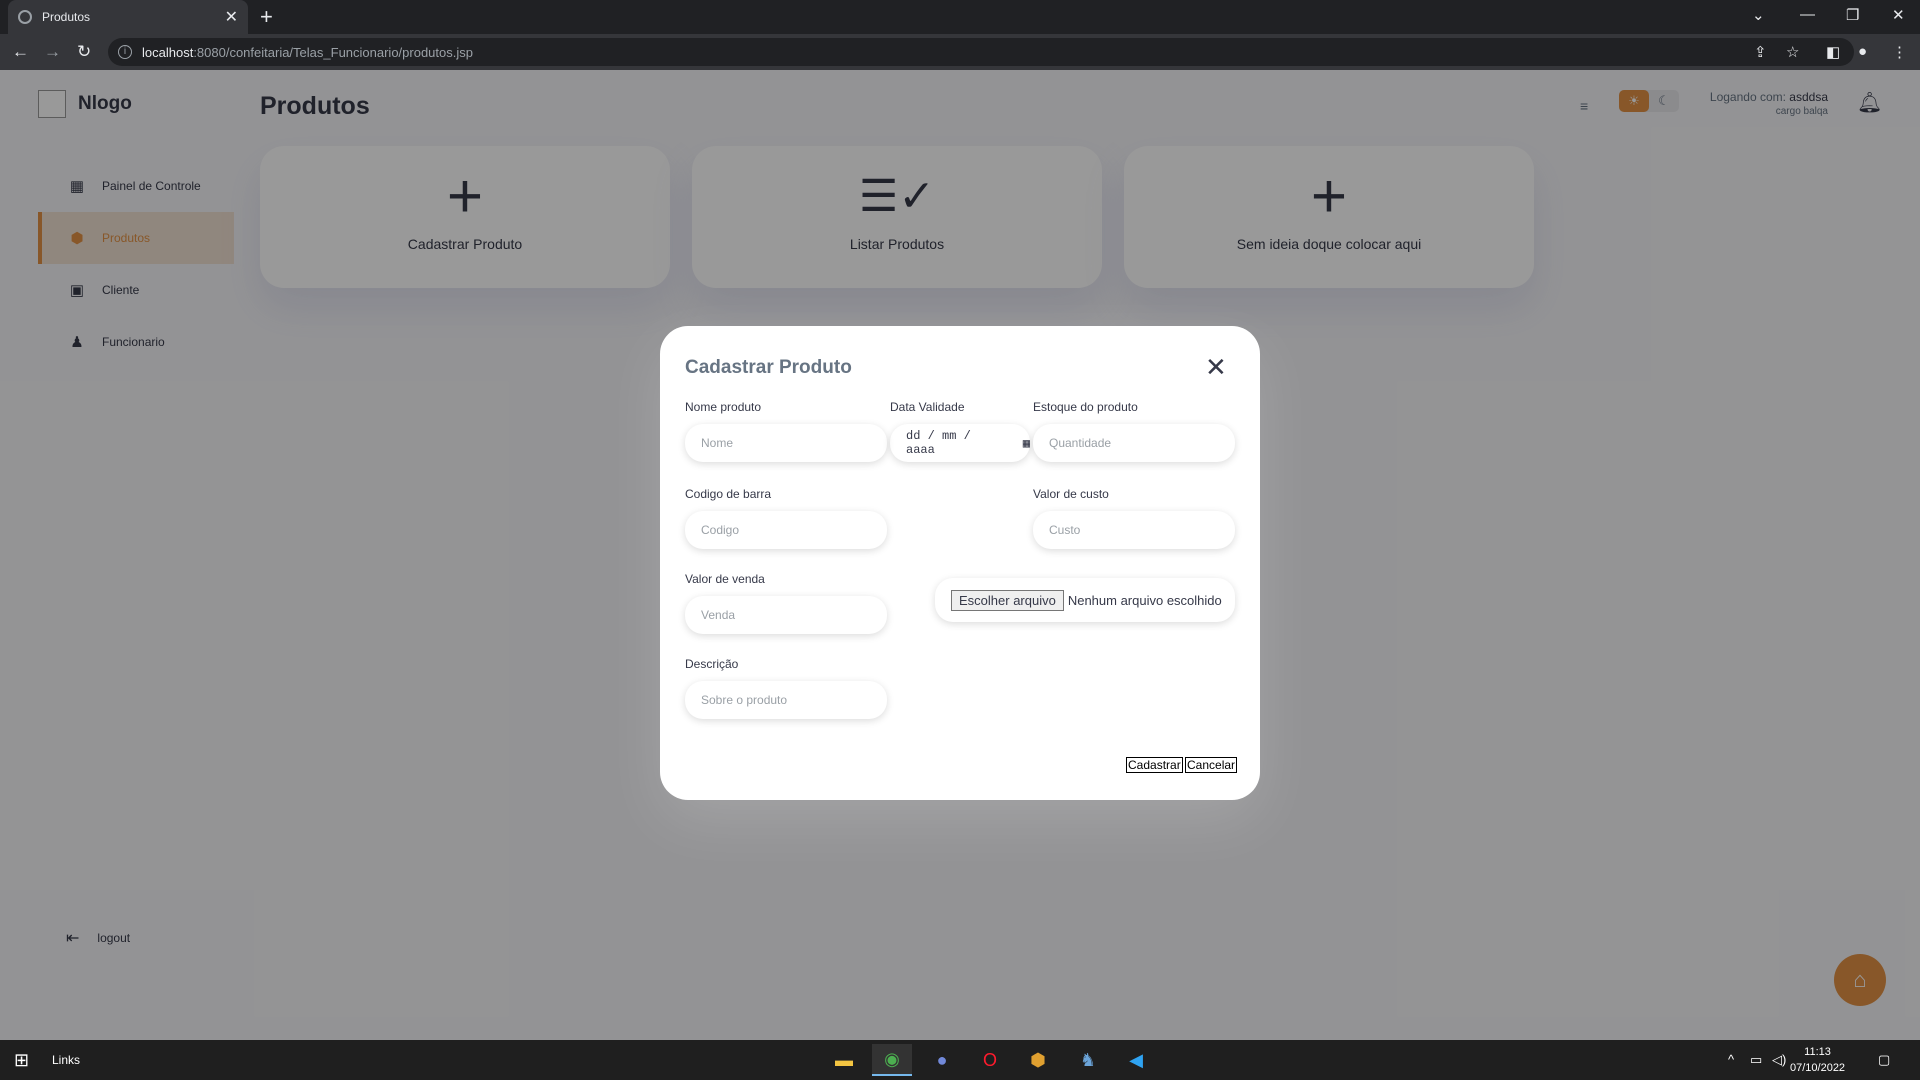 The height and width of the screenshot is (1080, 1920). I want to click on clock-date: 07/10/2022, so click(1818, 1068).